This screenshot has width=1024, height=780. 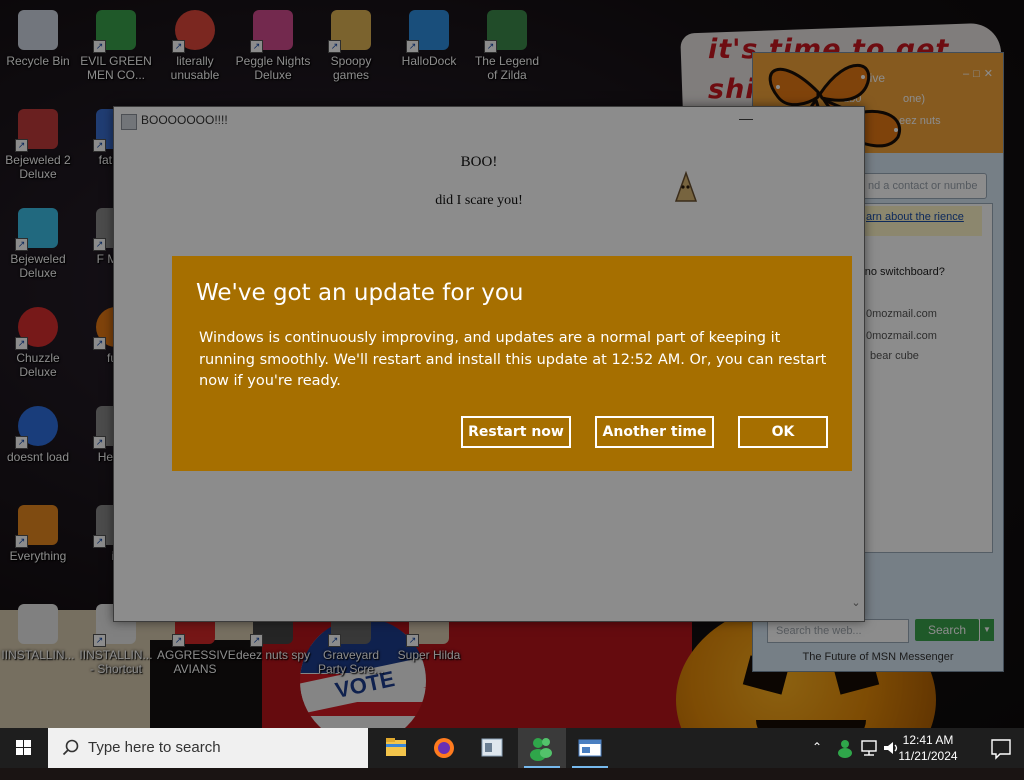 I want to click on file-explorer-icon, so click(x=396, y=747).